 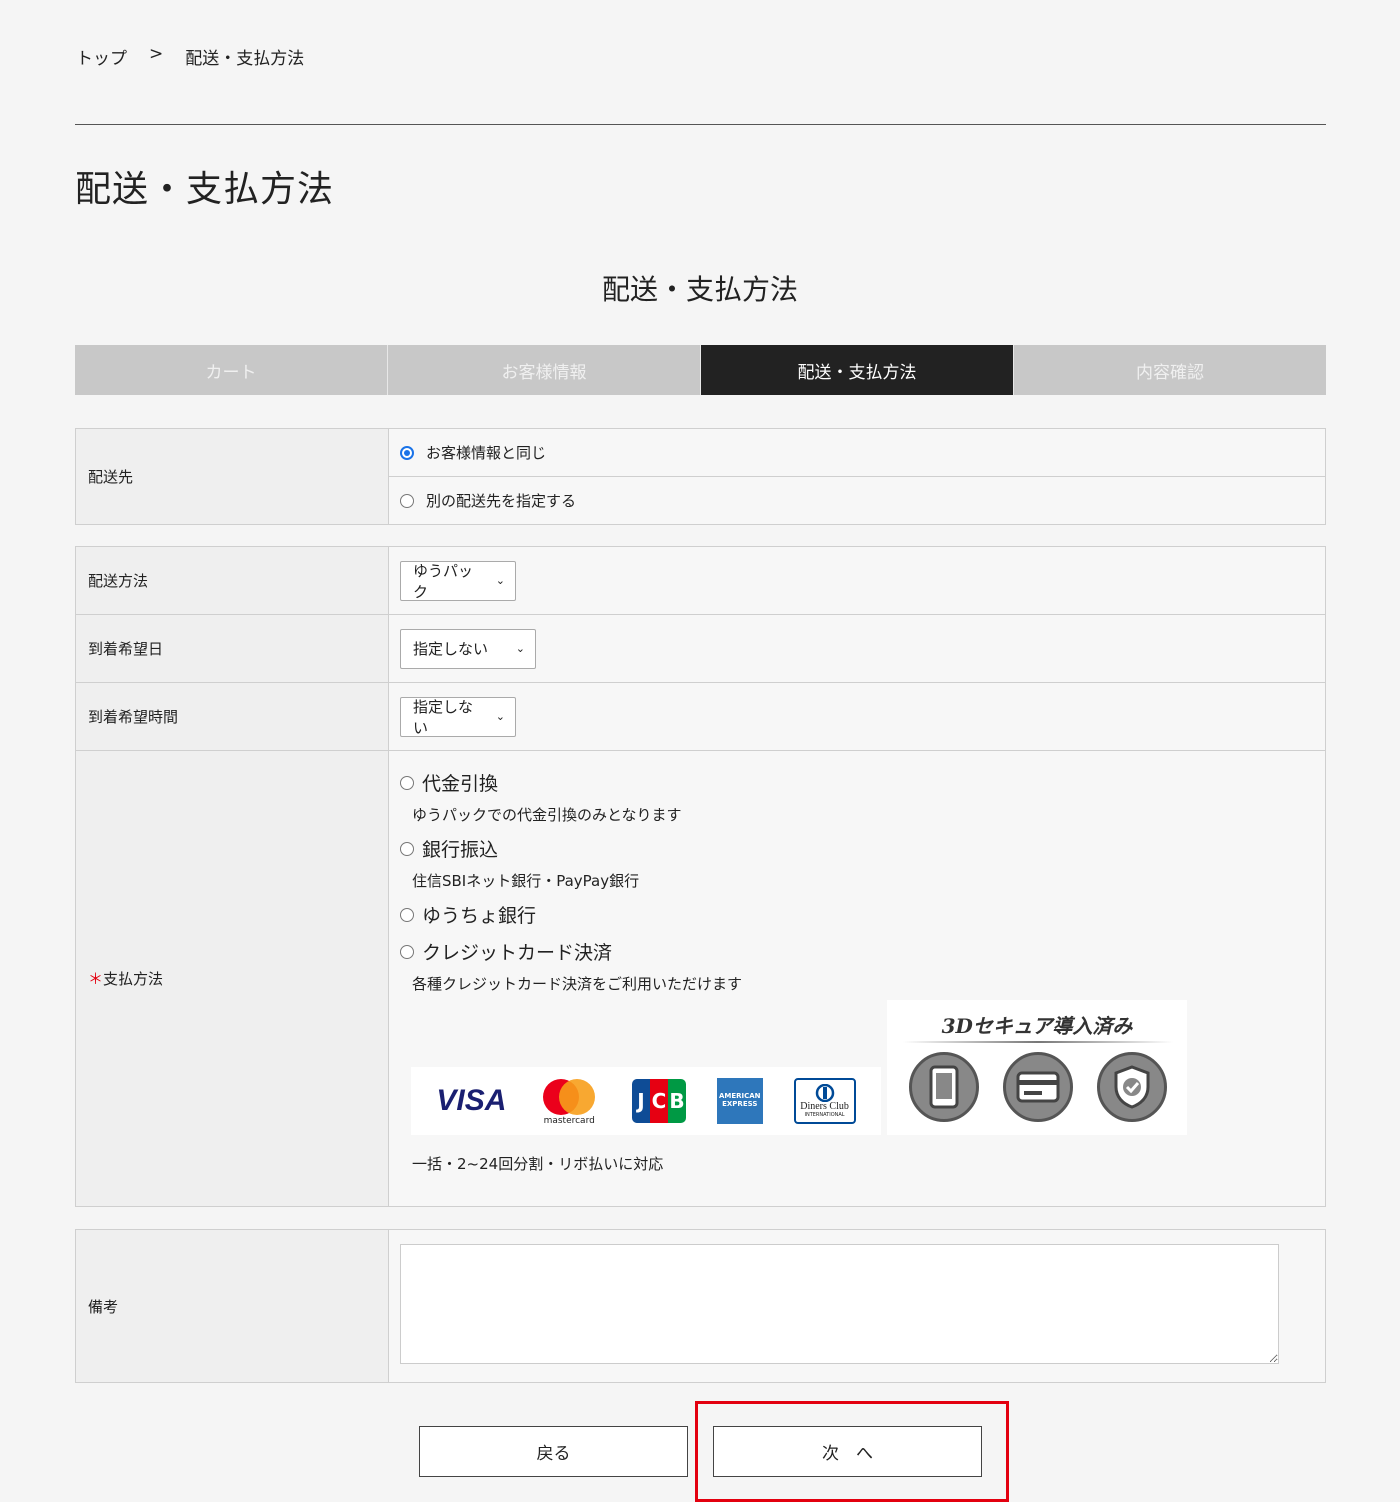 I want to click on shipping-method-select: ゆうパック ⌄, so click(x=458, y=580).